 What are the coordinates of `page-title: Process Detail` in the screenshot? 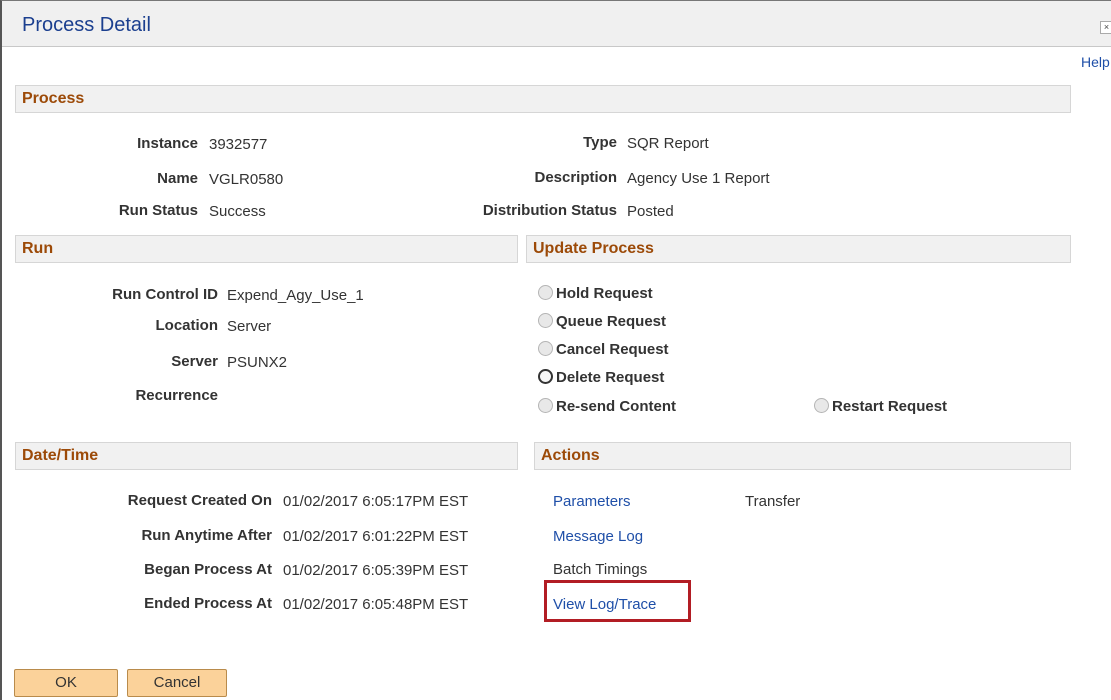 It's located at (86, 25).